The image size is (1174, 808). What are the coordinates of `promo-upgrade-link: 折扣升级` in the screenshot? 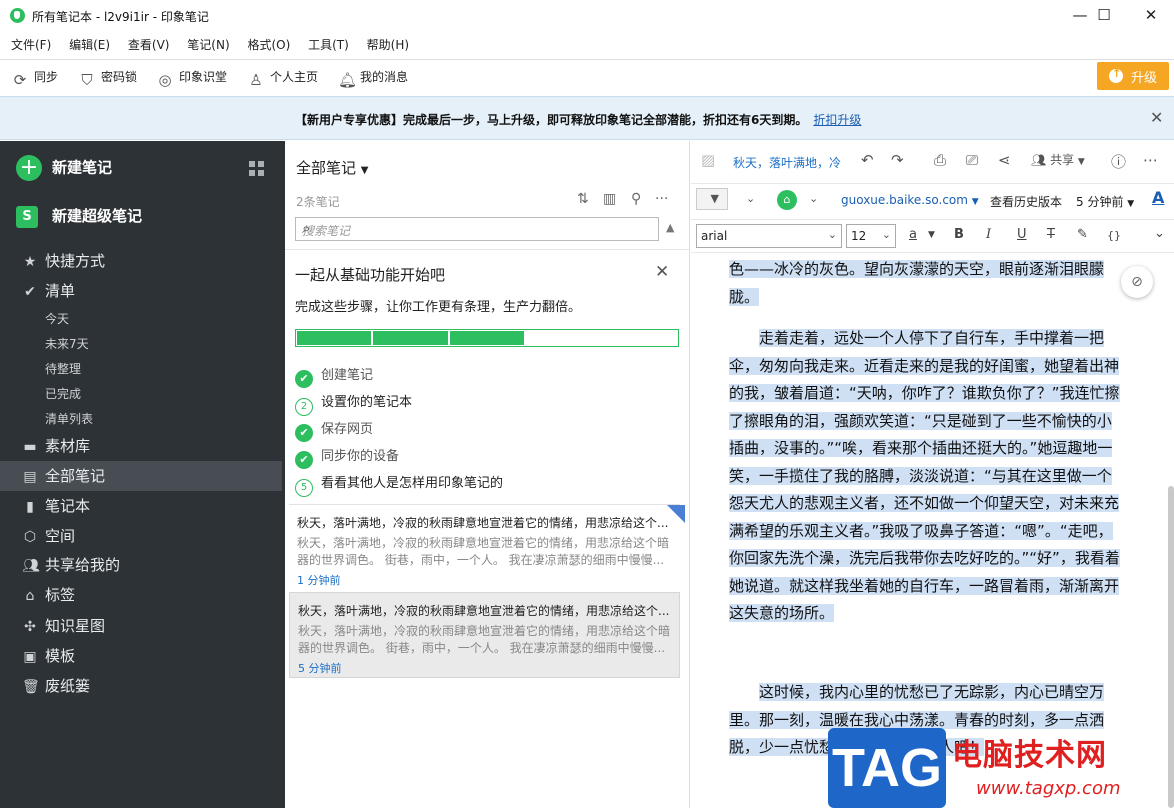 It's located at (837, 120).